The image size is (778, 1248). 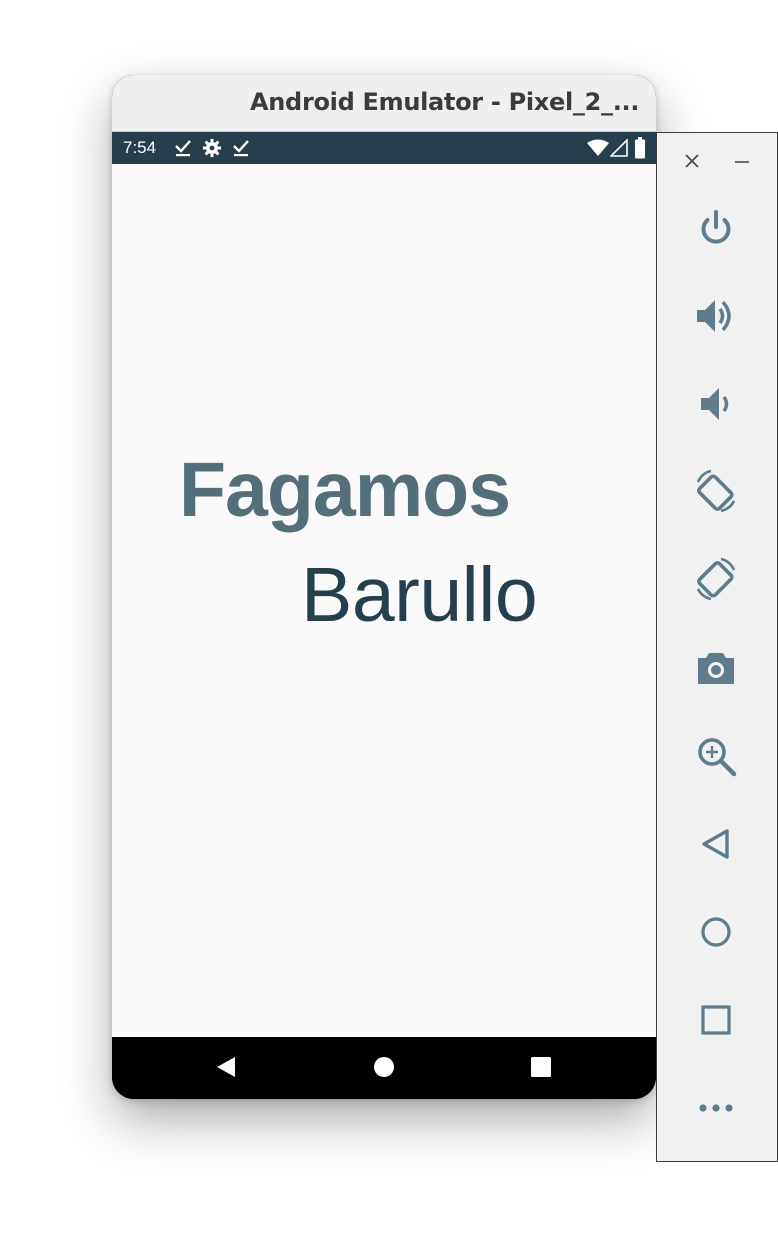 I want to click on close-icon, so click(x=692, y=163).